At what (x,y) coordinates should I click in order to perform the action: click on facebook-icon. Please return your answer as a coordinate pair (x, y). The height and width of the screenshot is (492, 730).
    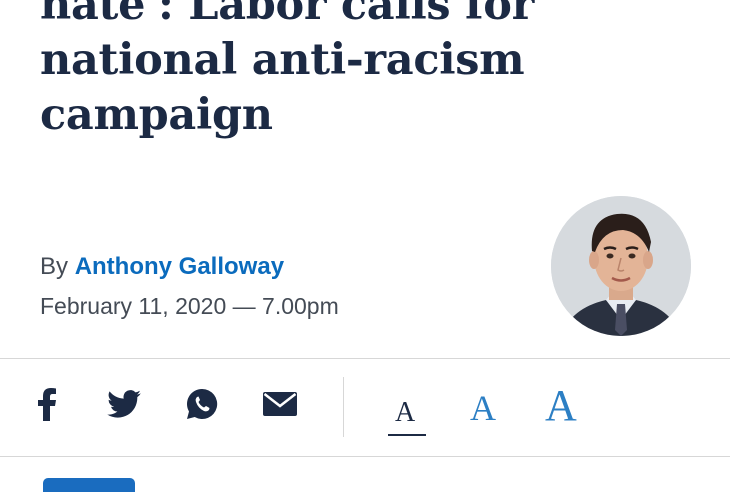
    Looking at the image, I should click on (47, 406).